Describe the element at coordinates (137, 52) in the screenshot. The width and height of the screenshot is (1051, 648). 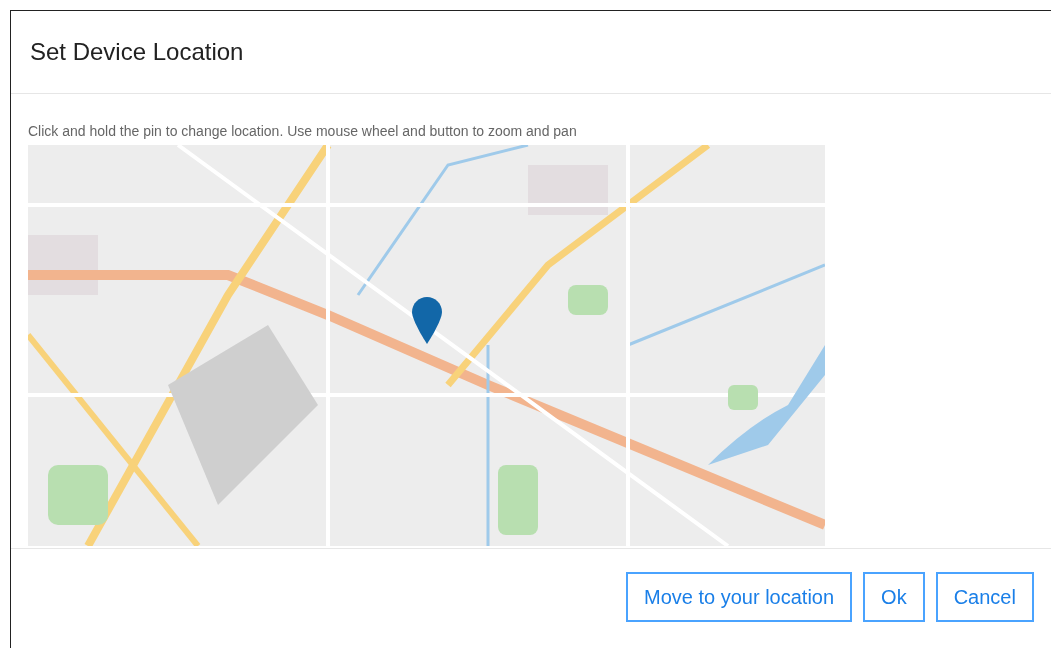
I see `dialog-title: Set Device Location` at that location.